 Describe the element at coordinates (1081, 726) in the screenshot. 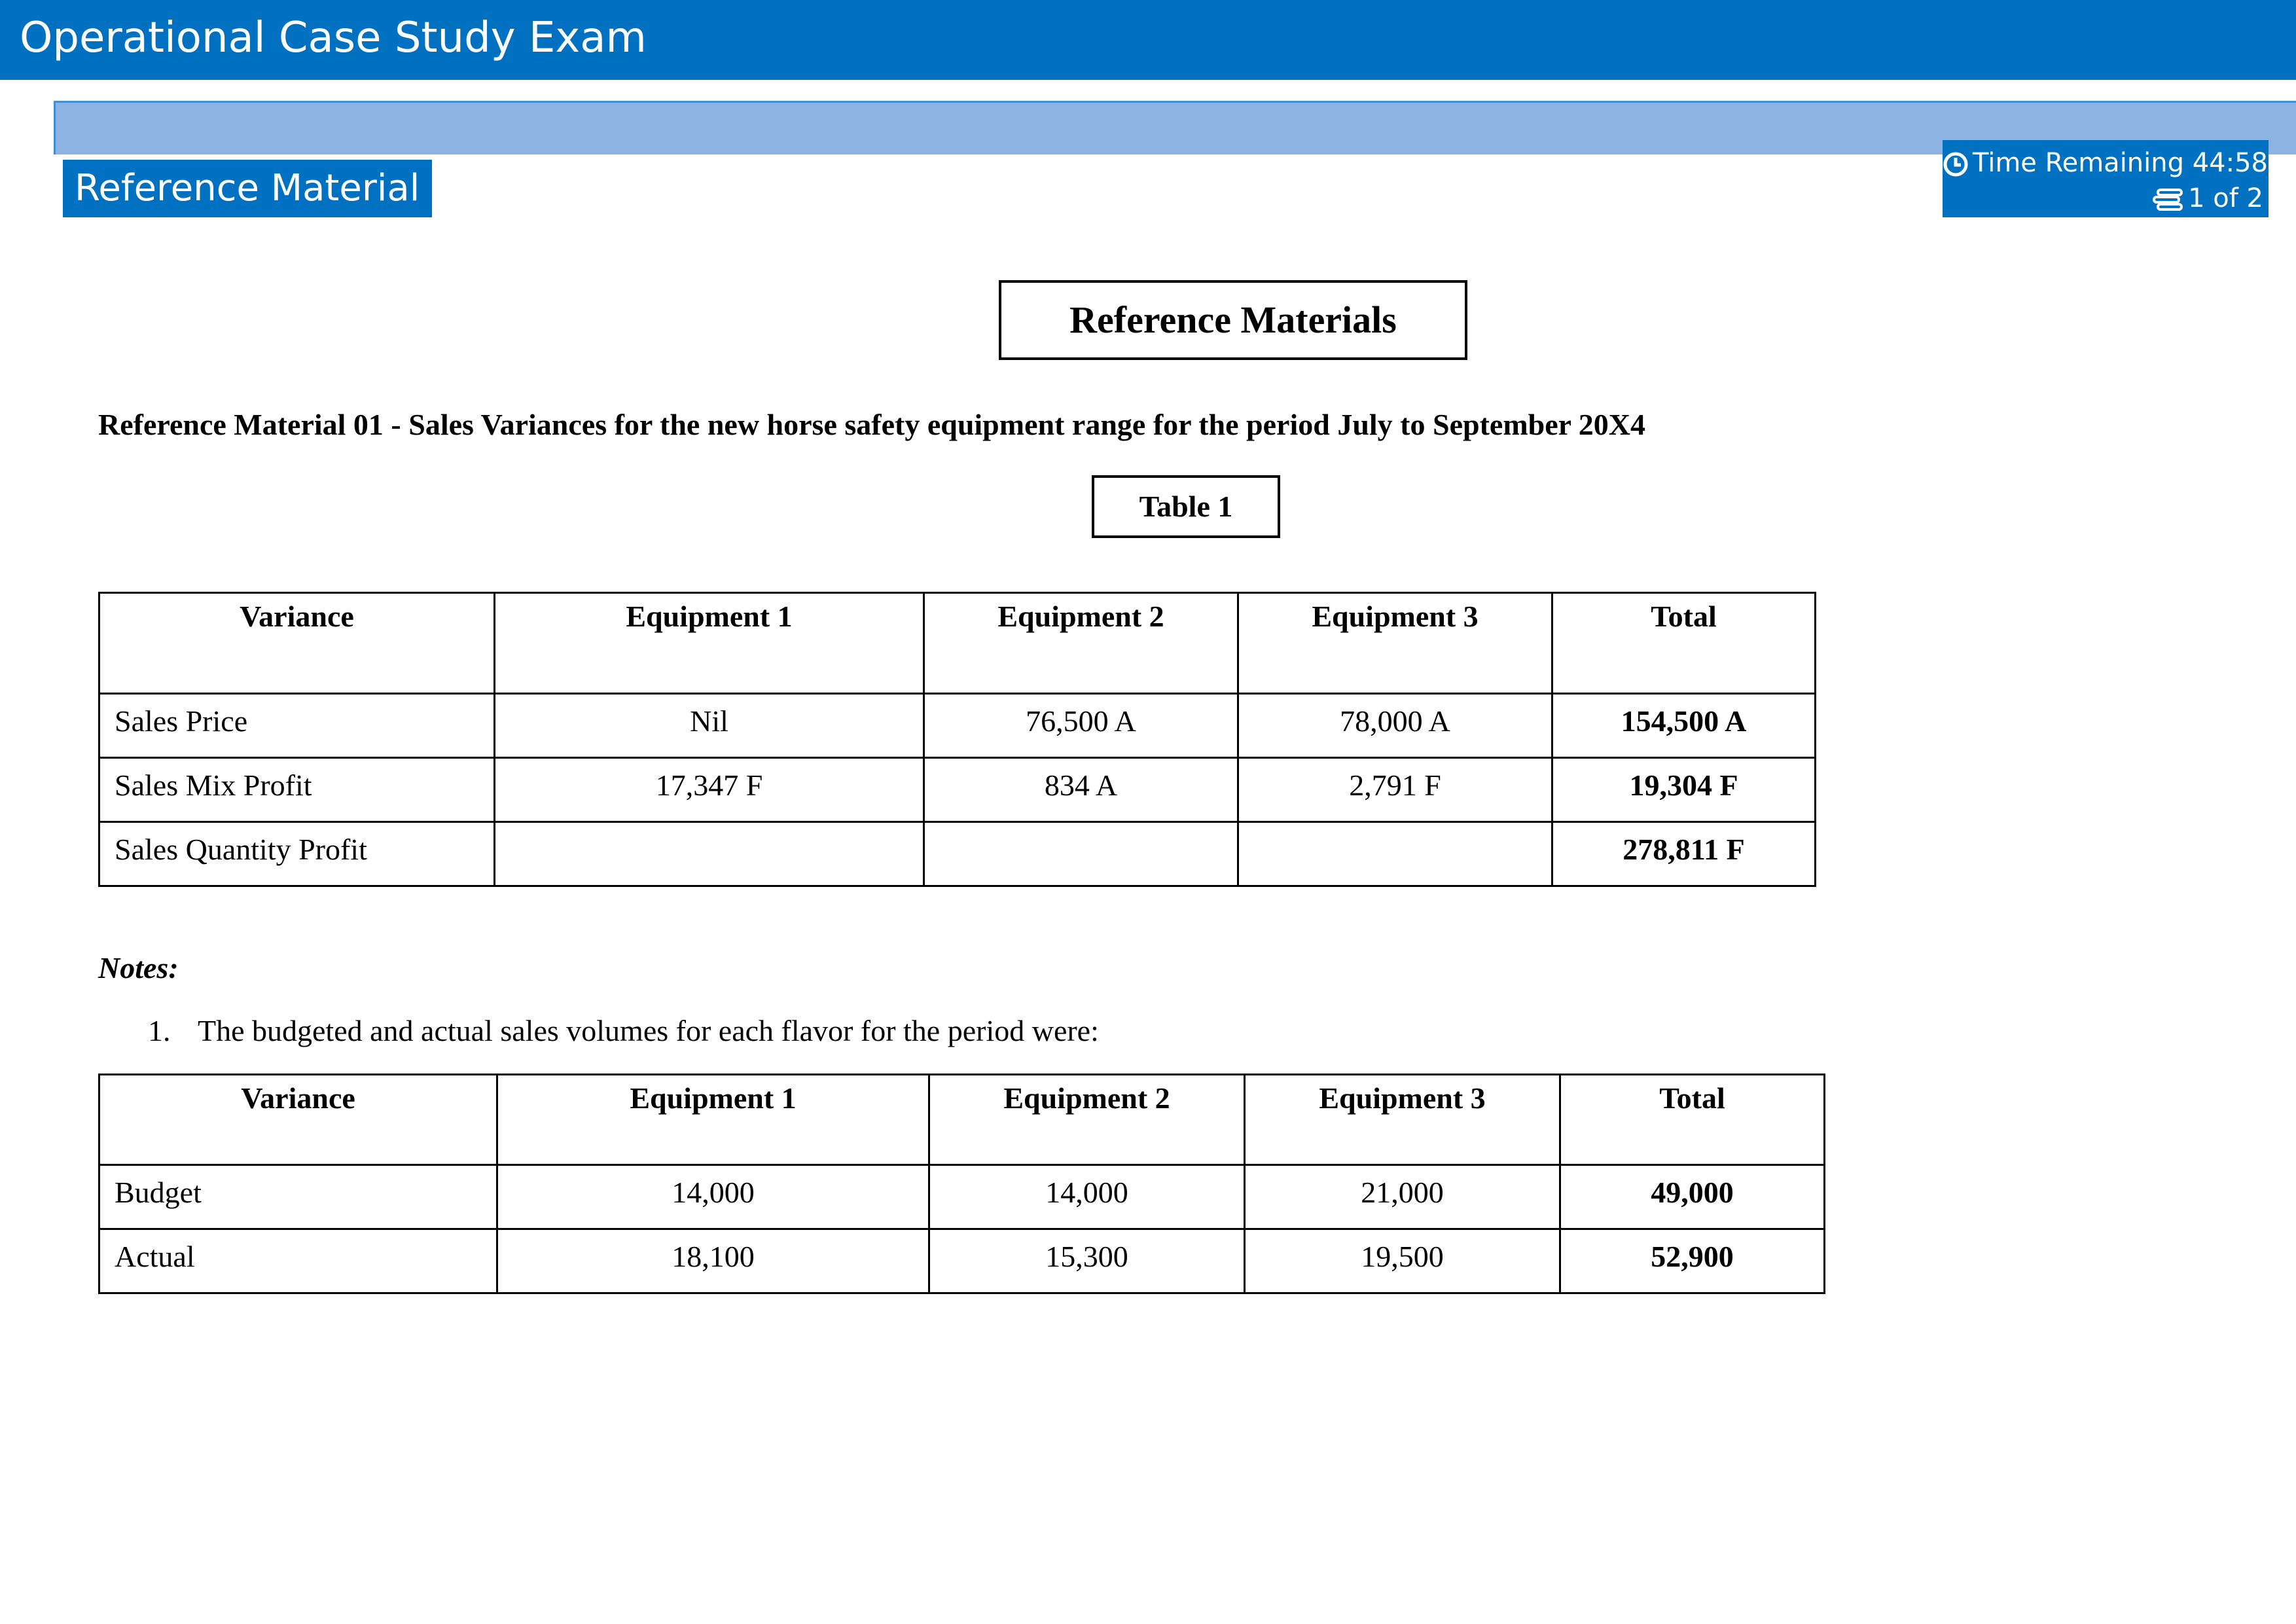

I see `table-cell: 76,500 A` at that location.